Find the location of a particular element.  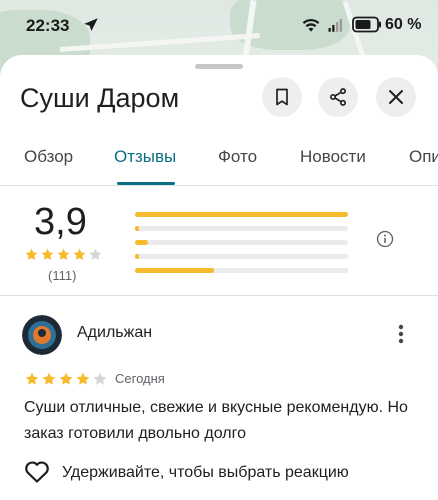

share-button is located at coordinates (338, 97).